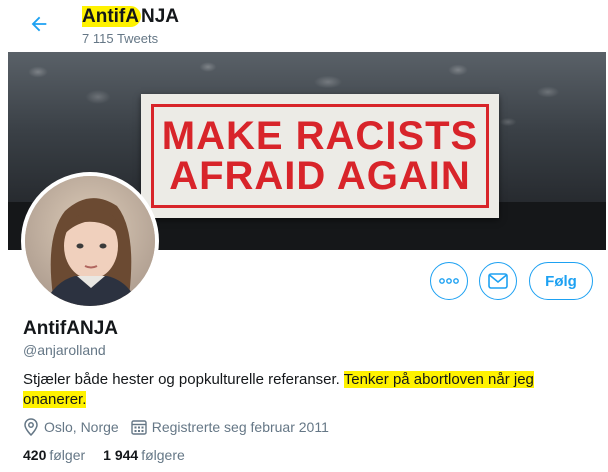  I want to click on join-date-text: Registrerte seg februar 2011, so click(240, 427).